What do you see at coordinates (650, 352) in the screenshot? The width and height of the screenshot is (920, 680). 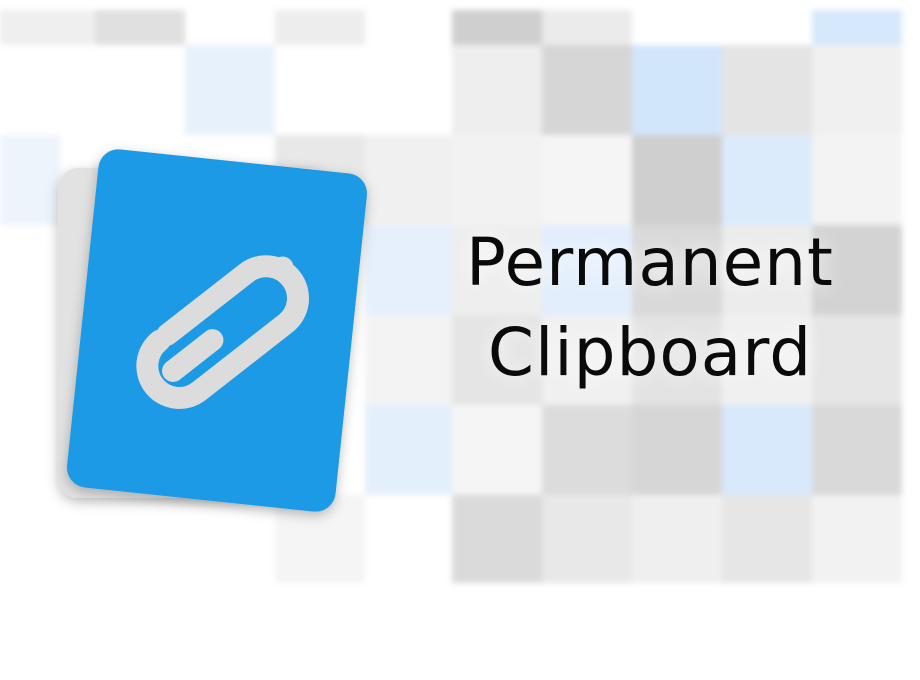 I see `title-line-2: Clipboard` at bounding box center [650, 352].